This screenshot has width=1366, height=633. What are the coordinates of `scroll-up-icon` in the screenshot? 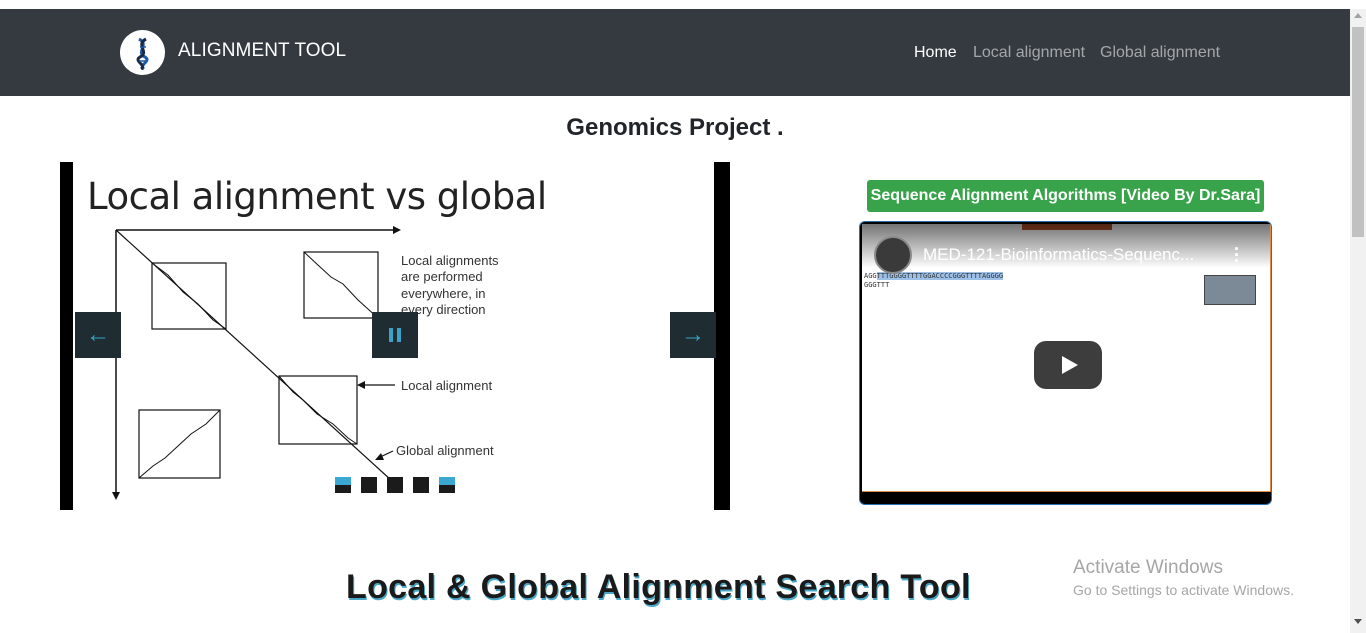 It's located at (1358, 15).